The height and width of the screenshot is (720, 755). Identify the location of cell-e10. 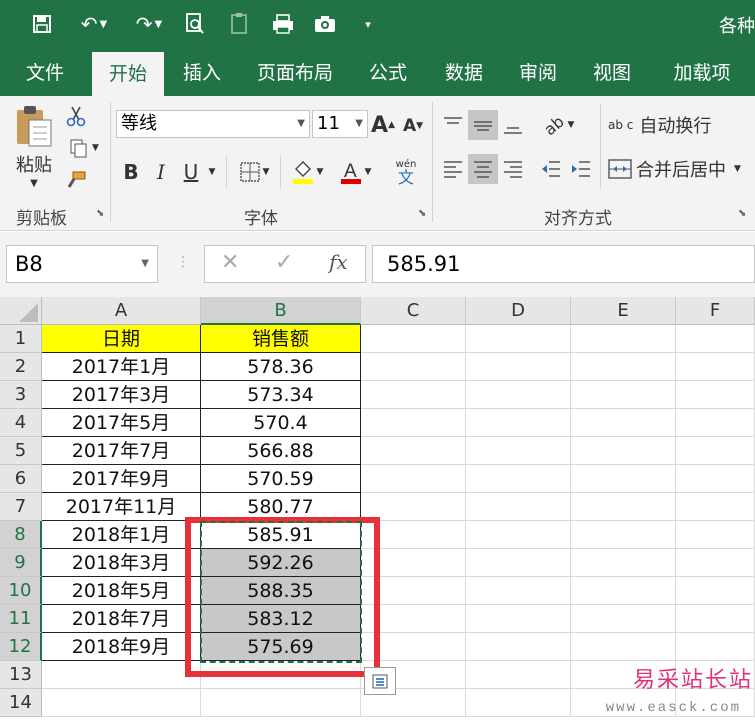
(623, 591).